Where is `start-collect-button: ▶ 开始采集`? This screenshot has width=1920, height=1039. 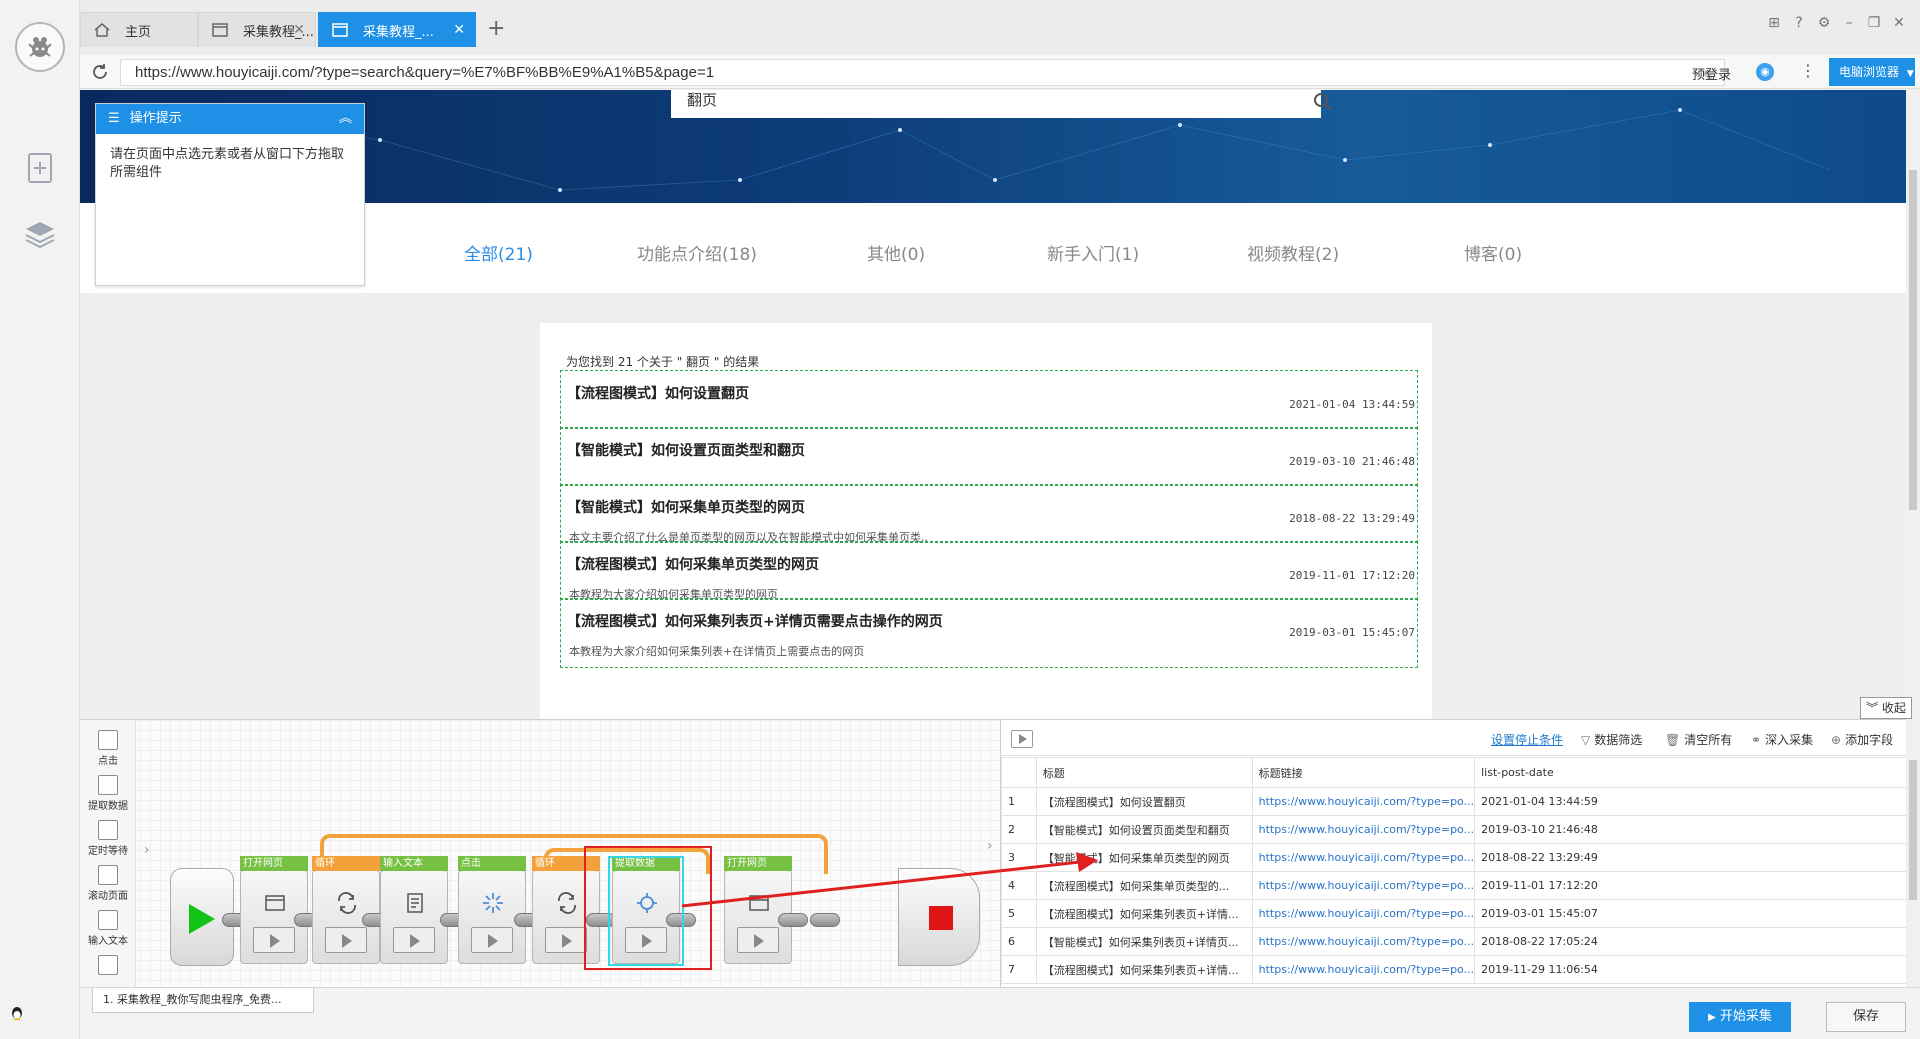 start-collect-button: ▶ 开始采集 is located at coordinates (1740, 1017).